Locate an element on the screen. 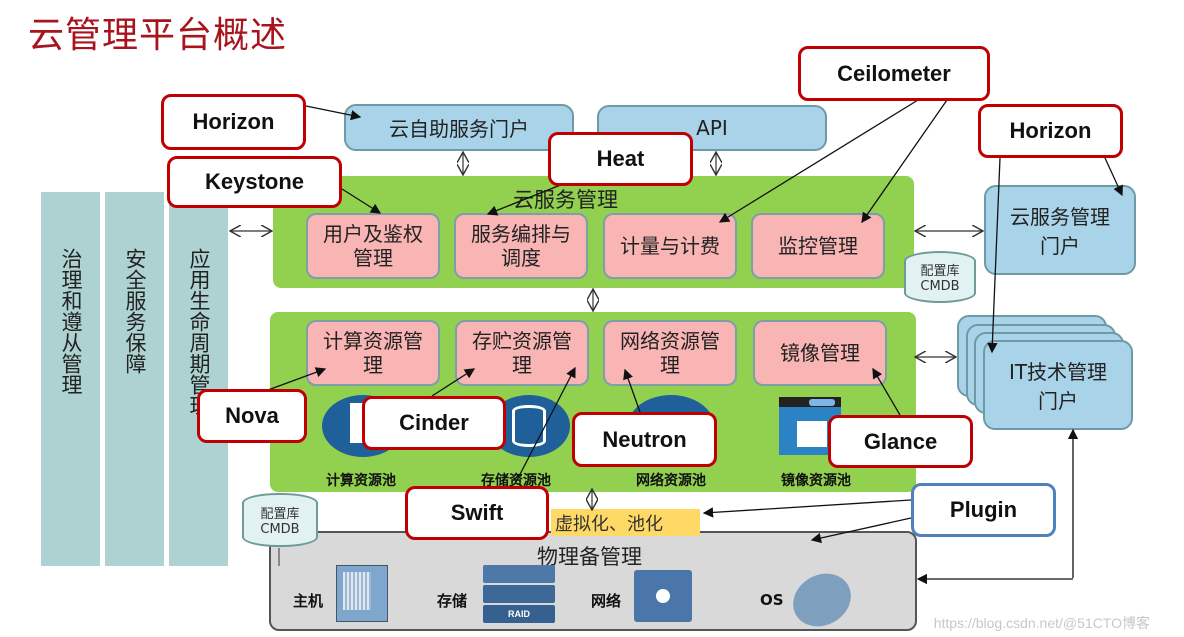  module-label: 镜像管理 is located at coordinates (820, 353).